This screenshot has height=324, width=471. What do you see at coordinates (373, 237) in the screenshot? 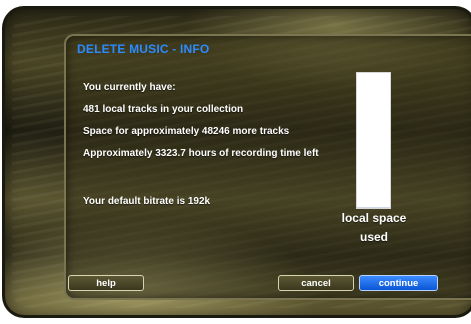
I see `storage-meter-caption-line2: used` at bounding box center [373, 237].